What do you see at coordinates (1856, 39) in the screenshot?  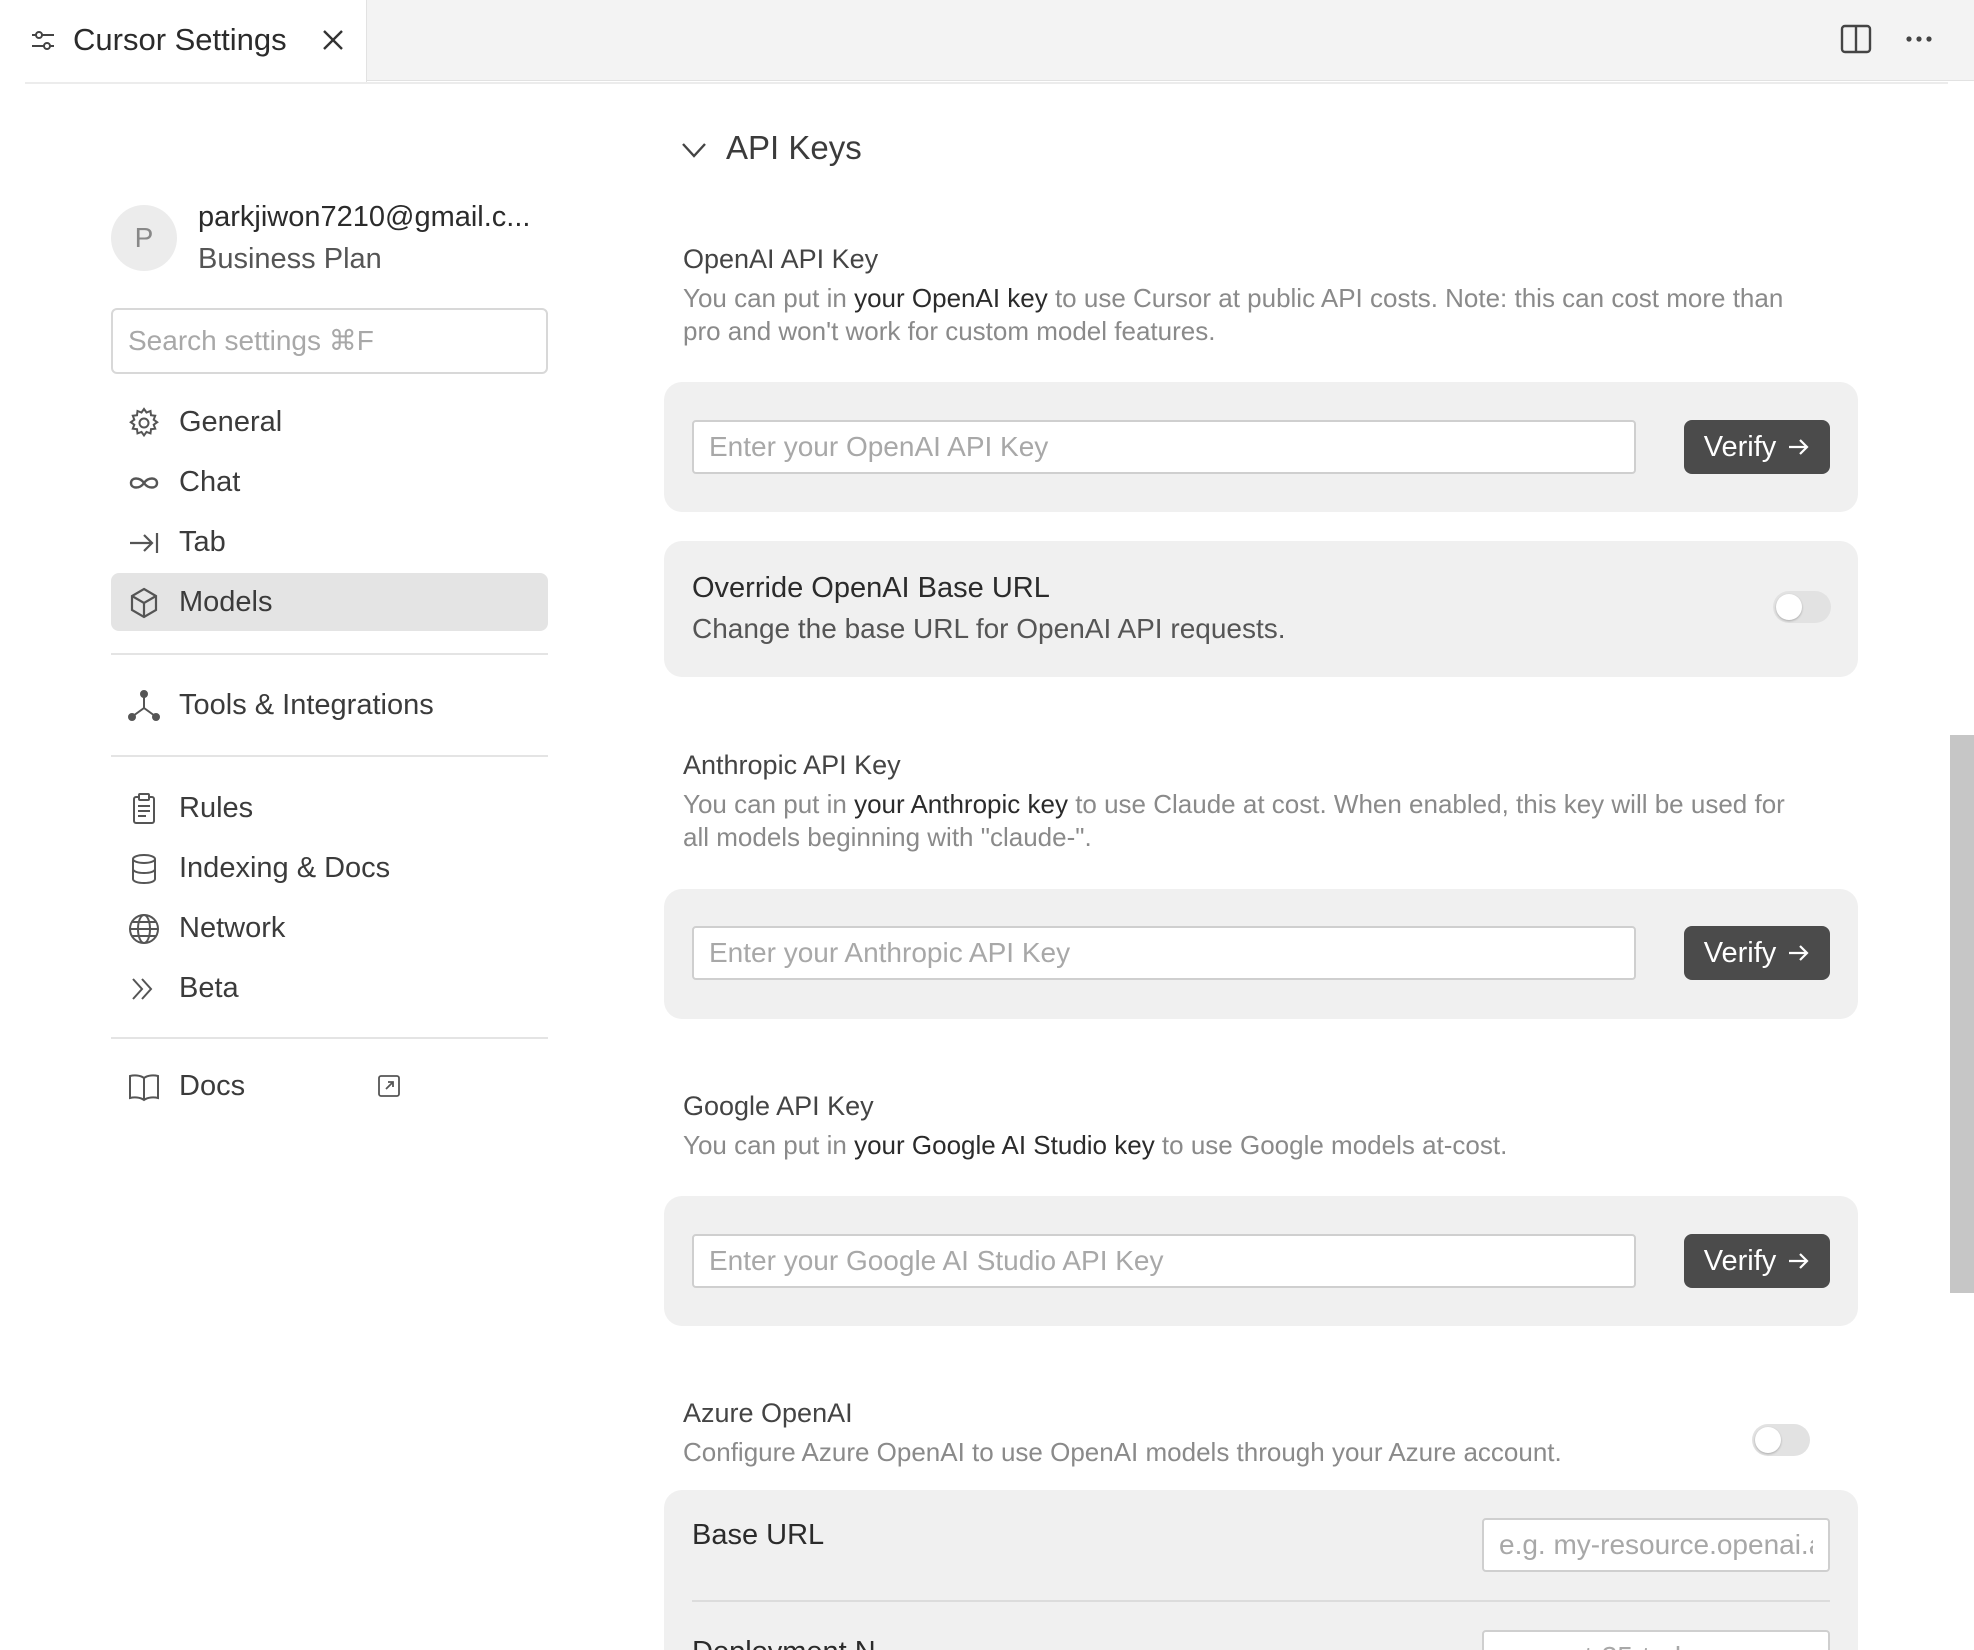 I see `split-editor-icon` at bounding box center [1856, 39].